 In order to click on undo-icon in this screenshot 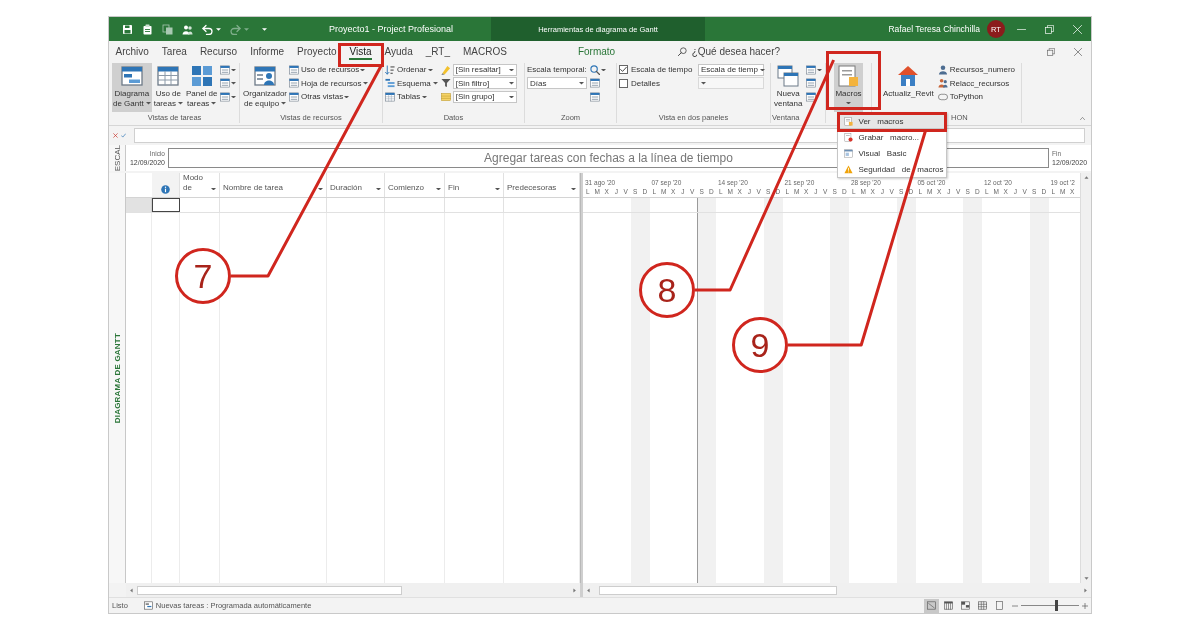, I will do `click(207, 29)`.